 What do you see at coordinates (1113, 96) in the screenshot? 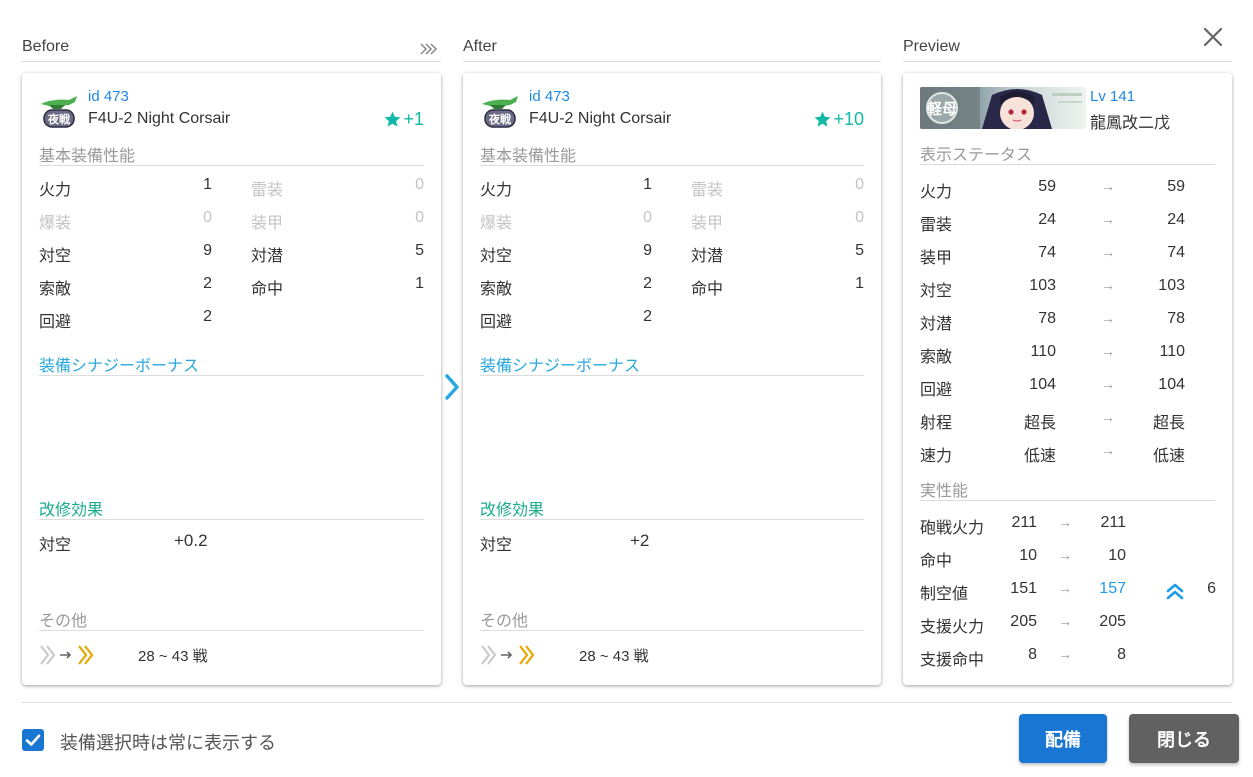
I see `ship-level: Lv 141` at bounding box center [1113, 96].